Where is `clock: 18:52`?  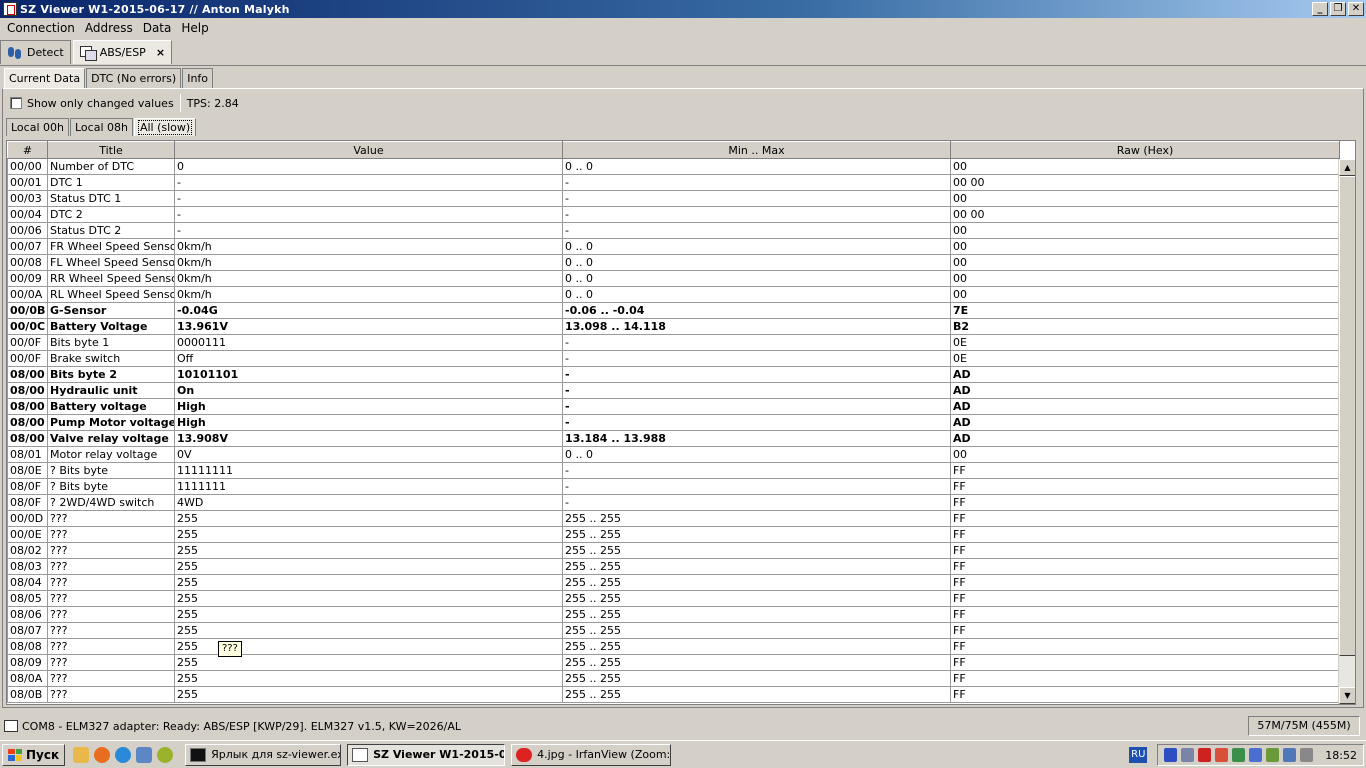 clock: 18:52 is located at coordinates (1341, 755).